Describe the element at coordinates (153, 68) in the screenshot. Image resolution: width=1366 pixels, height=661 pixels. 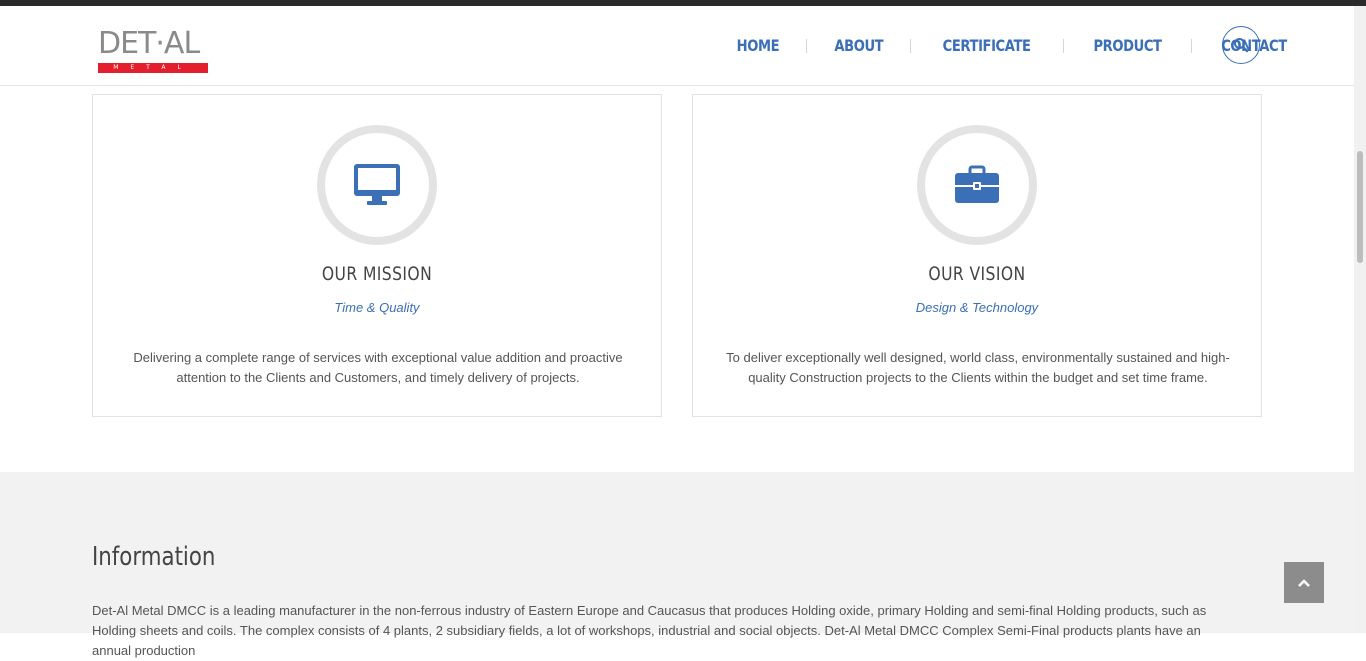
I see `logo-subtext: METAL` at that location.